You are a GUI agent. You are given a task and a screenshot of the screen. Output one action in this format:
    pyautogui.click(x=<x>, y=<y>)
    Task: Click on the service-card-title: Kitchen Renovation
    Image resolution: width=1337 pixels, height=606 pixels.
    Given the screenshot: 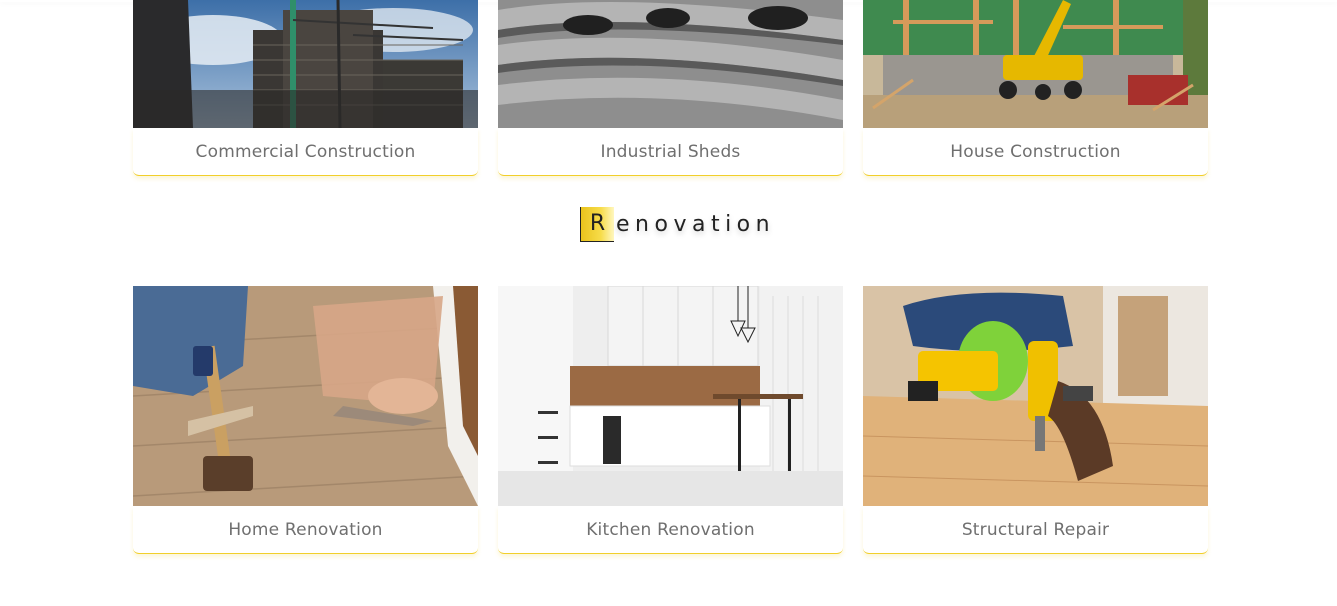 What is the action you would take?
    pyautogui.click(x=670, y=530)
    